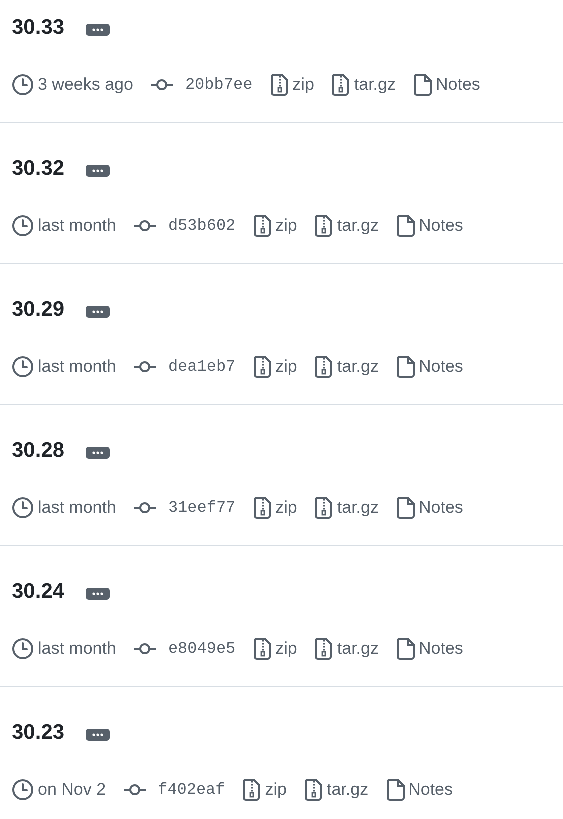  Describe the element at coordinates (219, 85) in the screenshot. I see `commit-link: 20bb7ee` at that location.